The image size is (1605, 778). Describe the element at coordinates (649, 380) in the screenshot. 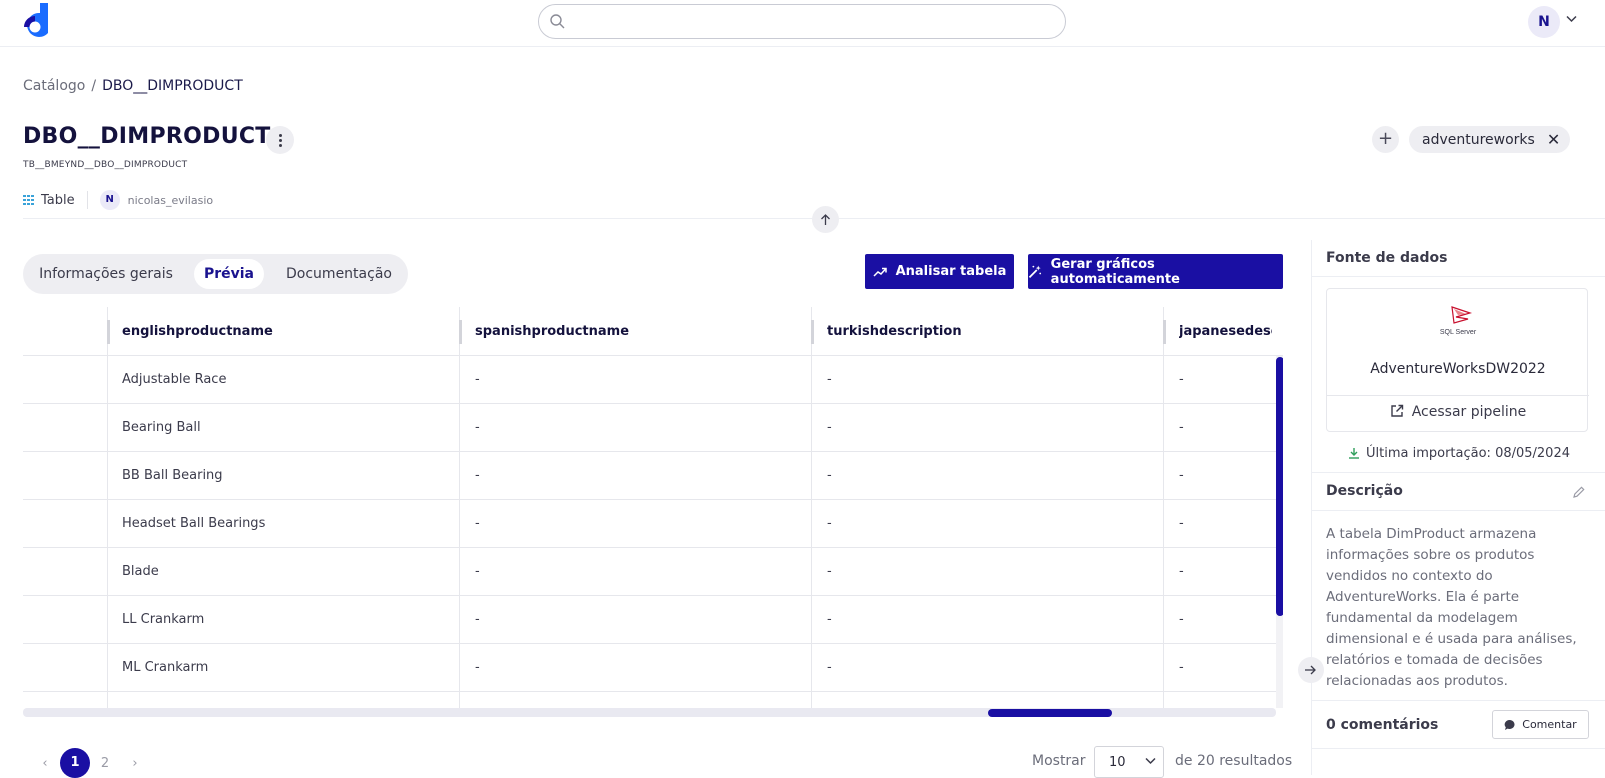

I see `table-row: Adjustable Race - - -` at that location.